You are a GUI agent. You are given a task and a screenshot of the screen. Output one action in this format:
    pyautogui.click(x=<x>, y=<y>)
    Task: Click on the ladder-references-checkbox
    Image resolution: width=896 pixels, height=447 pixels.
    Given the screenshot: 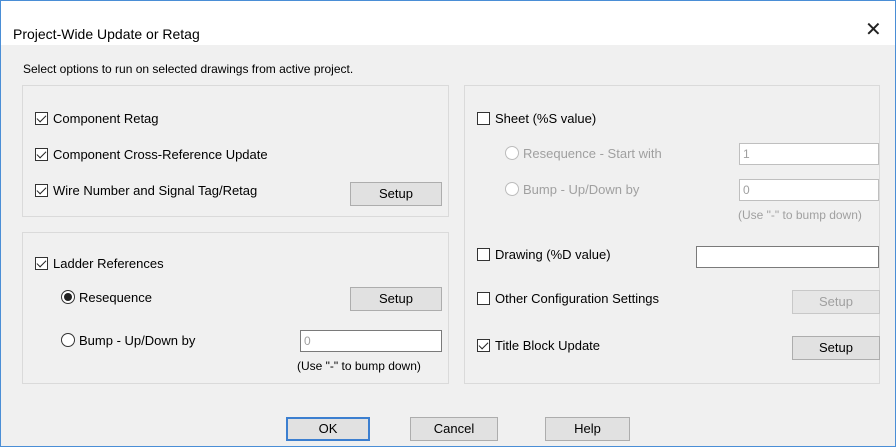 What is the action you would take?
    pyautogui.click(x=41, y=263)
    